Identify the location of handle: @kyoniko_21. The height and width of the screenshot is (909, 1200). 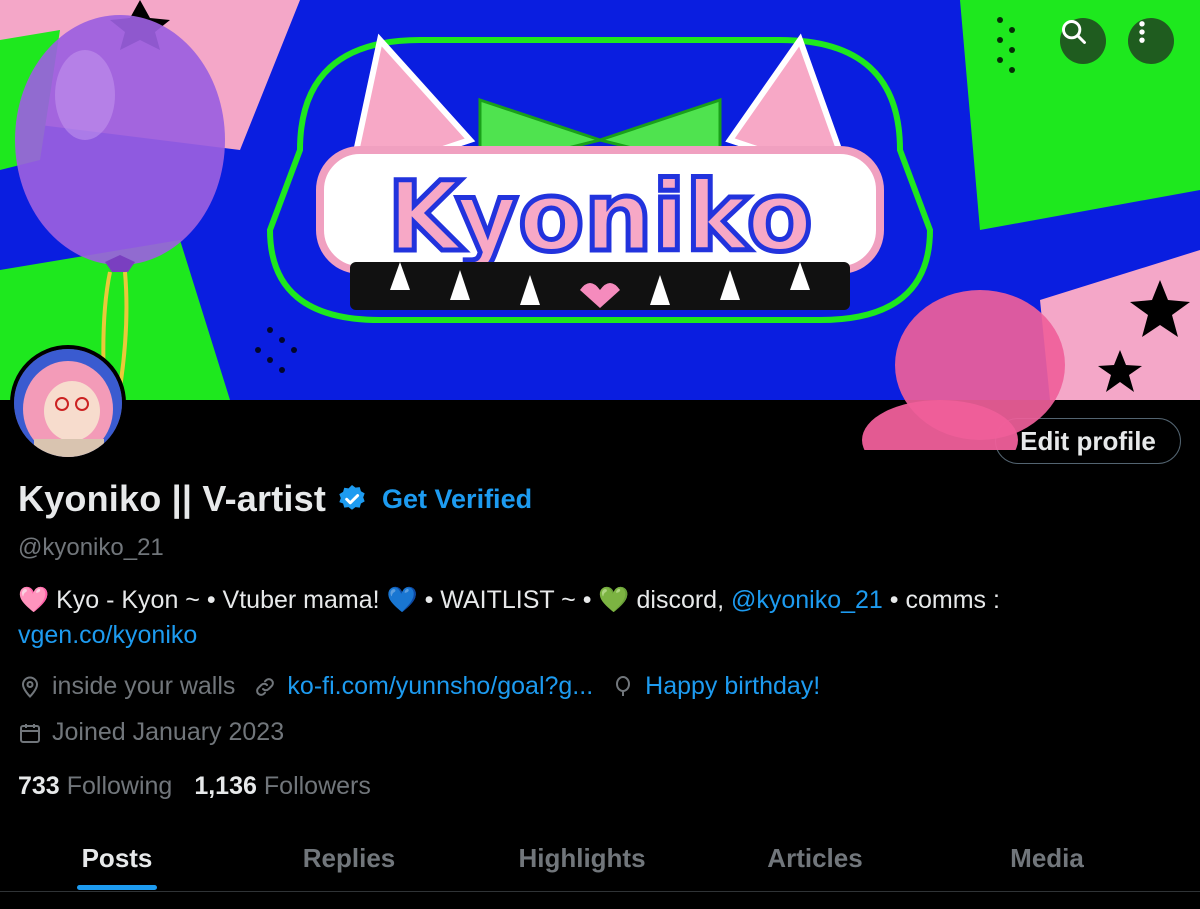
(91, 547).